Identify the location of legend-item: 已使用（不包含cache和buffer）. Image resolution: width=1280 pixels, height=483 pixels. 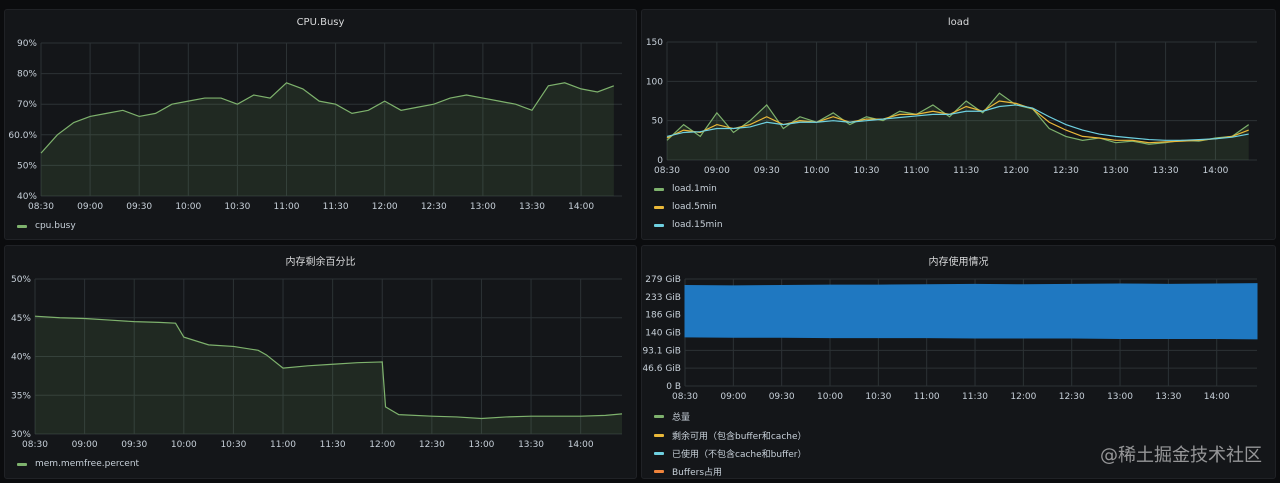
(730, 453).